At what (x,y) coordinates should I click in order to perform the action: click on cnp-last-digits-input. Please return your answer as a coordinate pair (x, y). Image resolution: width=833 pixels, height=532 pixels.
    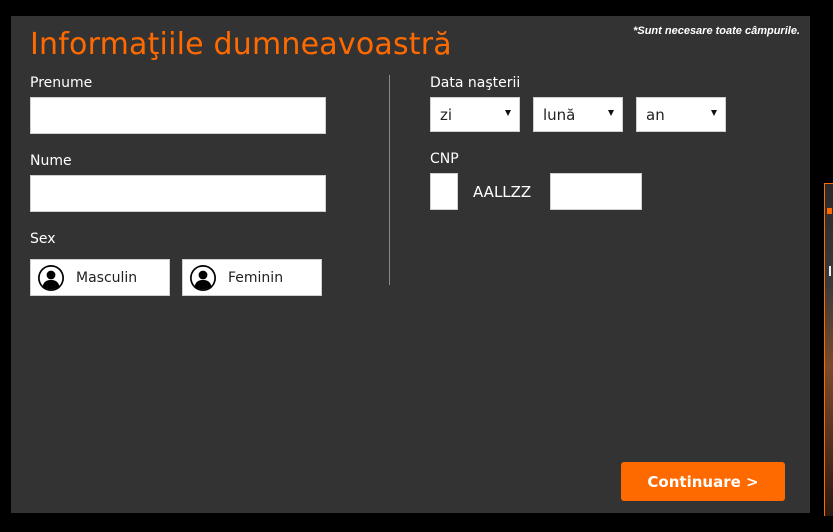
    Looking at the image, I should click on (596, 191).